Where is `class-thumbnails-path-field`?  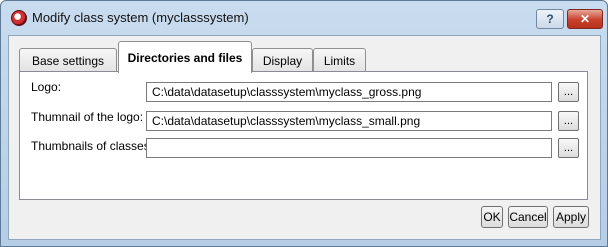
class-thumbnails-path-field is located at coordinates (349, 148).